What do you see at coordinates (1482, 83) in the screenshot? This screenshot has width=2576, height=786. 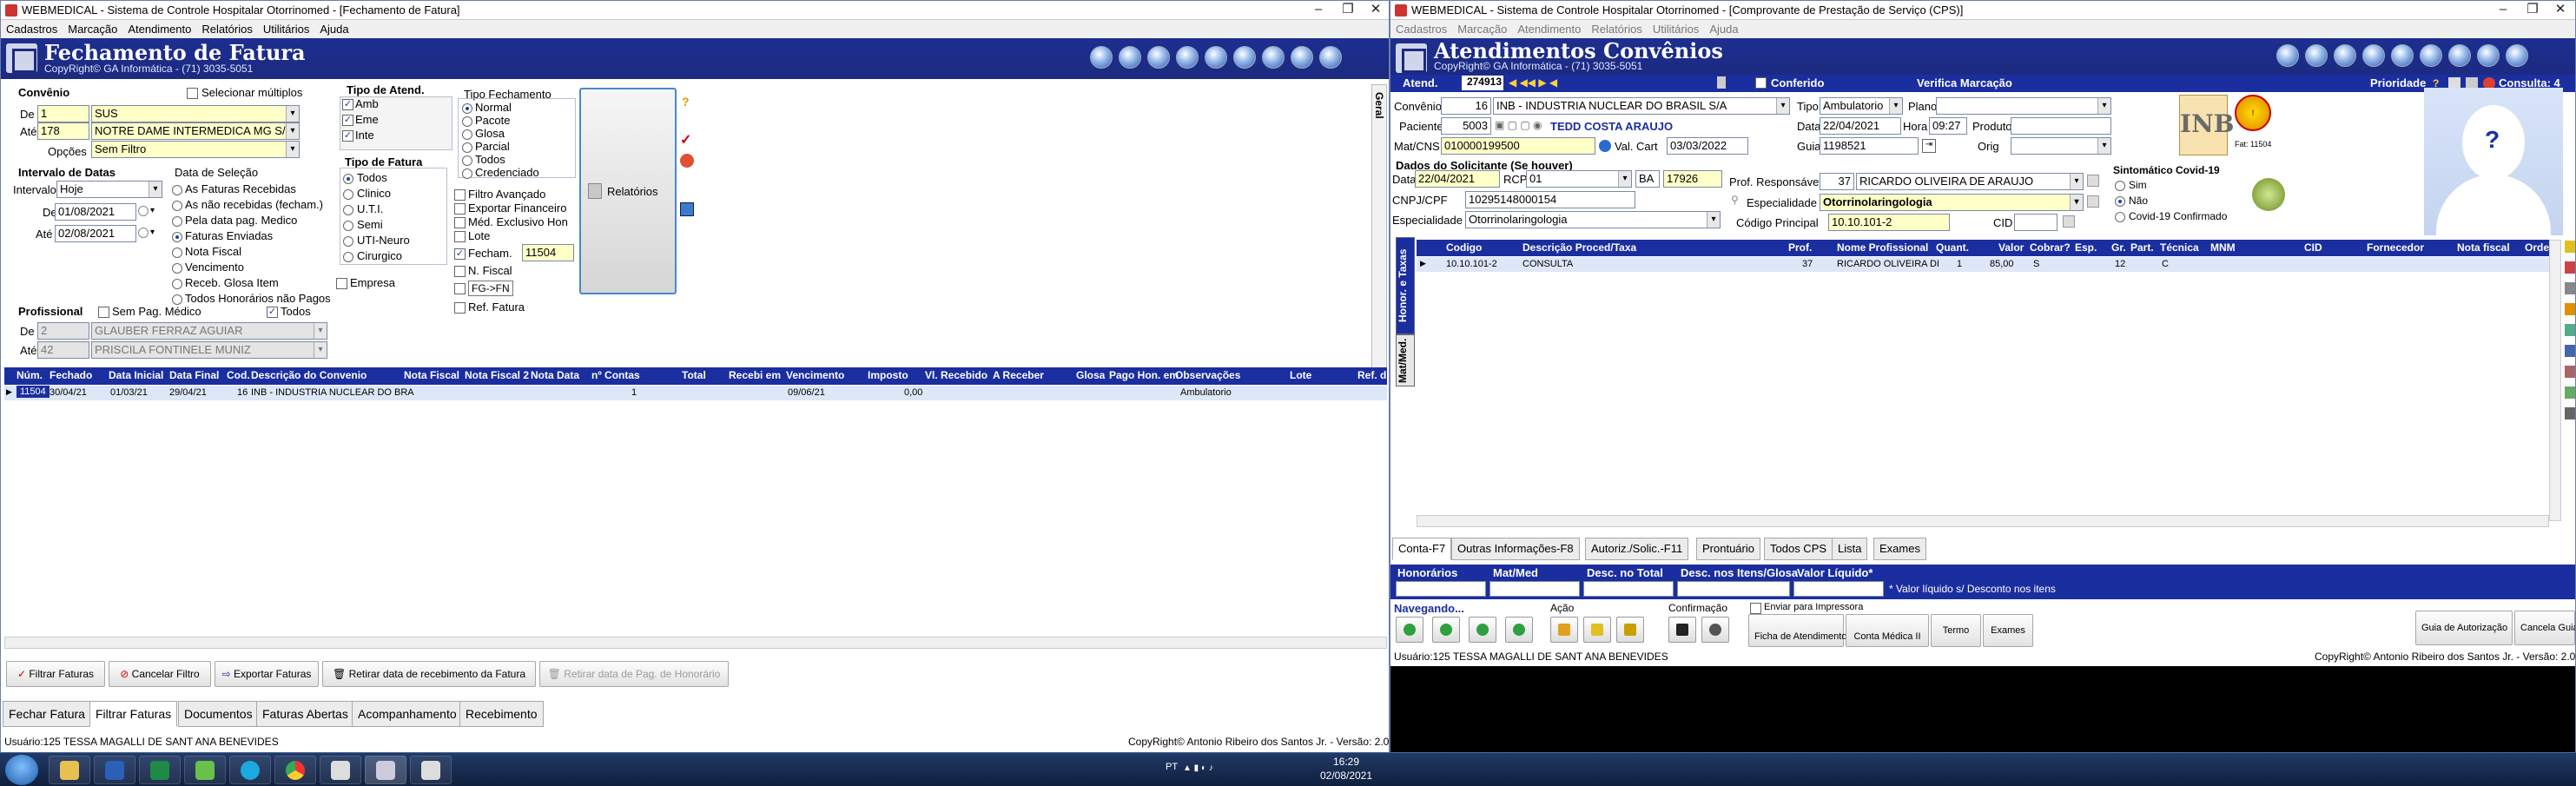 I see `atend-number: 274913` at bounding box center [1482, 83].